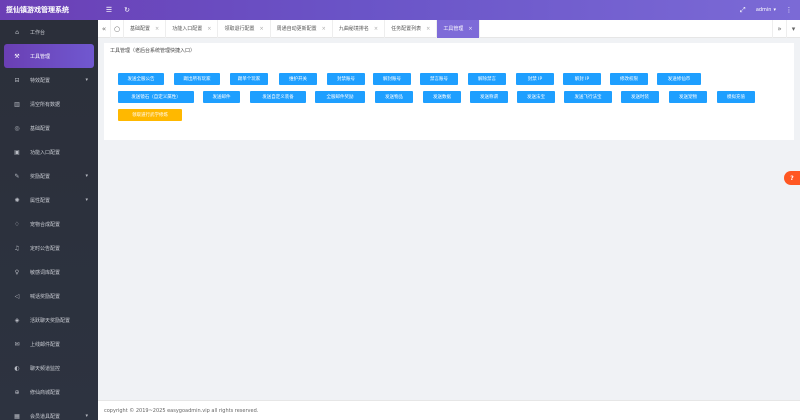 The image size is (800, 420). Describe the element at coordinates (392, 79) in the screenshot. I see `unban-account-button: 解封账号` at that location.